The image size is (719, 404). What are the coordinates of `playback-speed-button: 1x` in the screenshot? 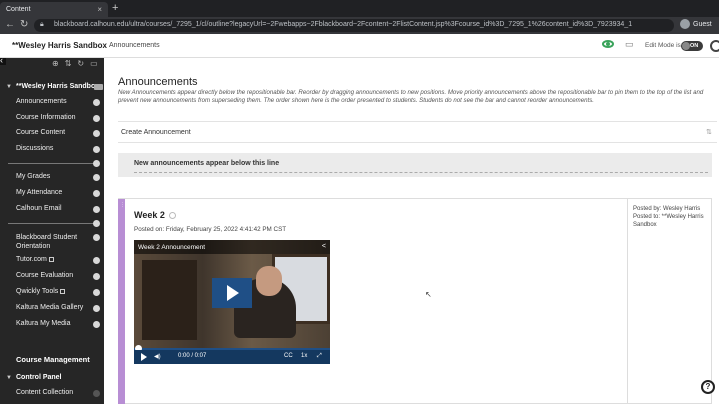 It's located at (304, 356).